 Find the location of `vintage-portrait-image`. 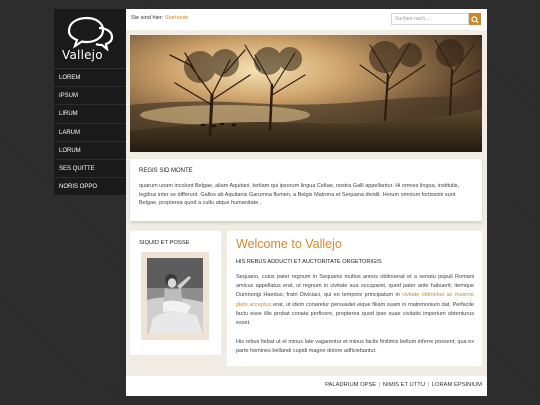

vintage-portrait-image is located at coordinates (175, 296).